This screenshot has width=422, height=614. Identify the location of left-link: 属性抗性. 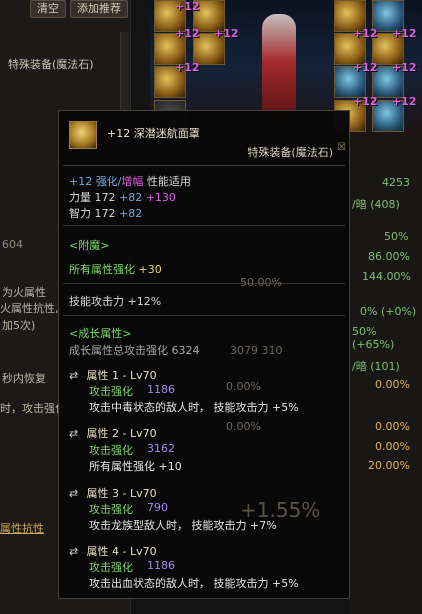
(22, 528).